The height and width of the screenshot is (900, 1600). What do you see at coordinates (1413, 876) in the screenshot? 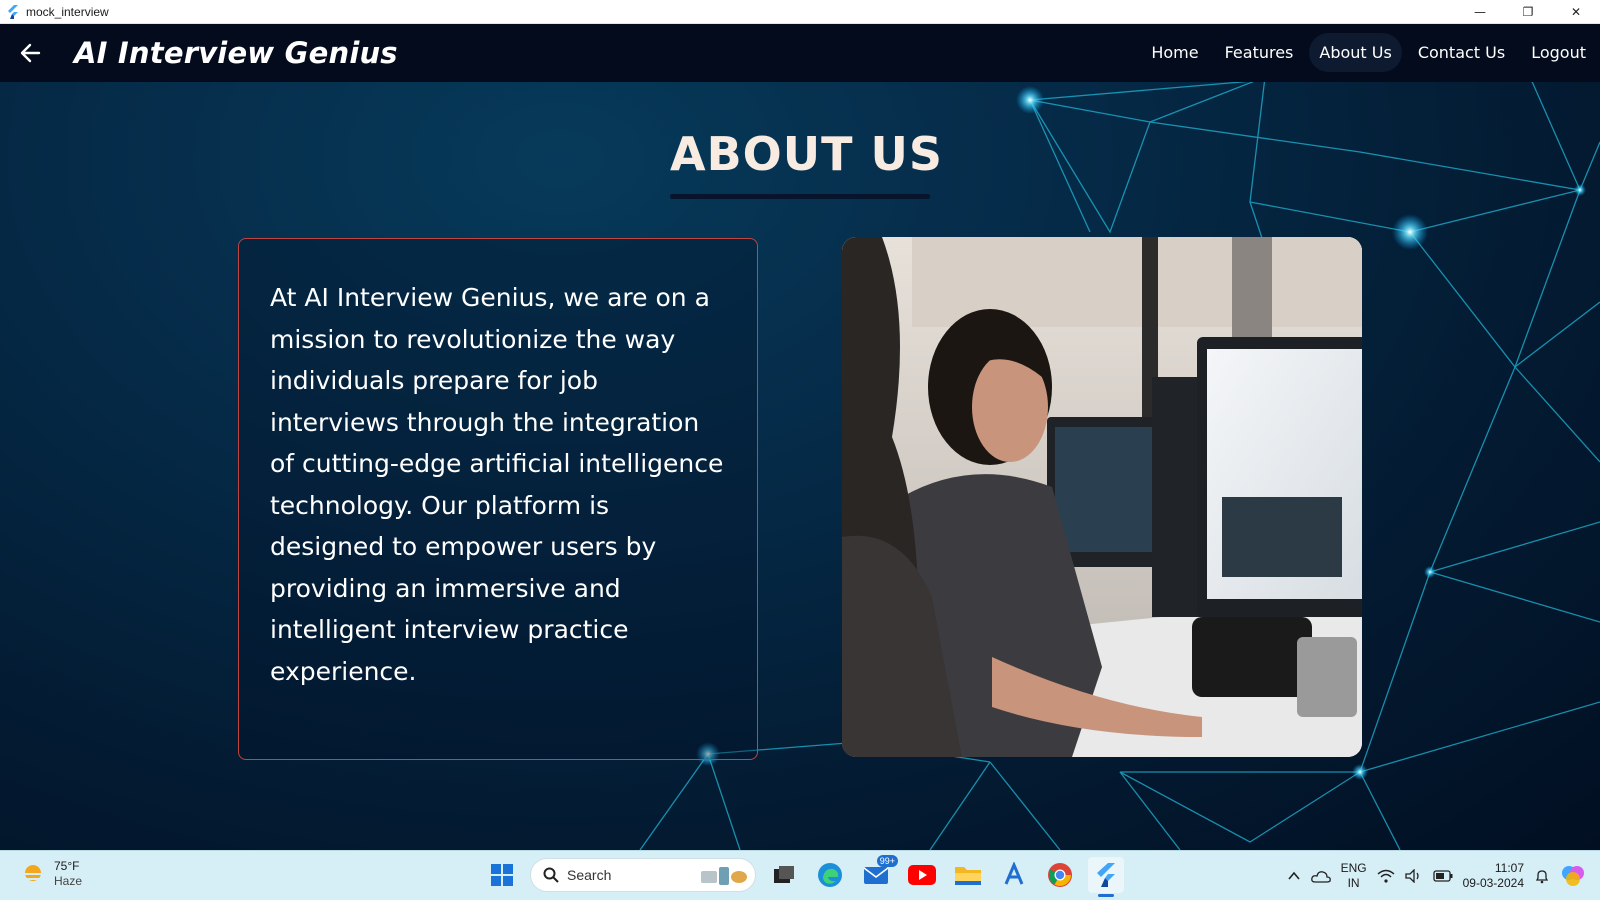
I see `volume-icon` at bounding box center [1413, 876].